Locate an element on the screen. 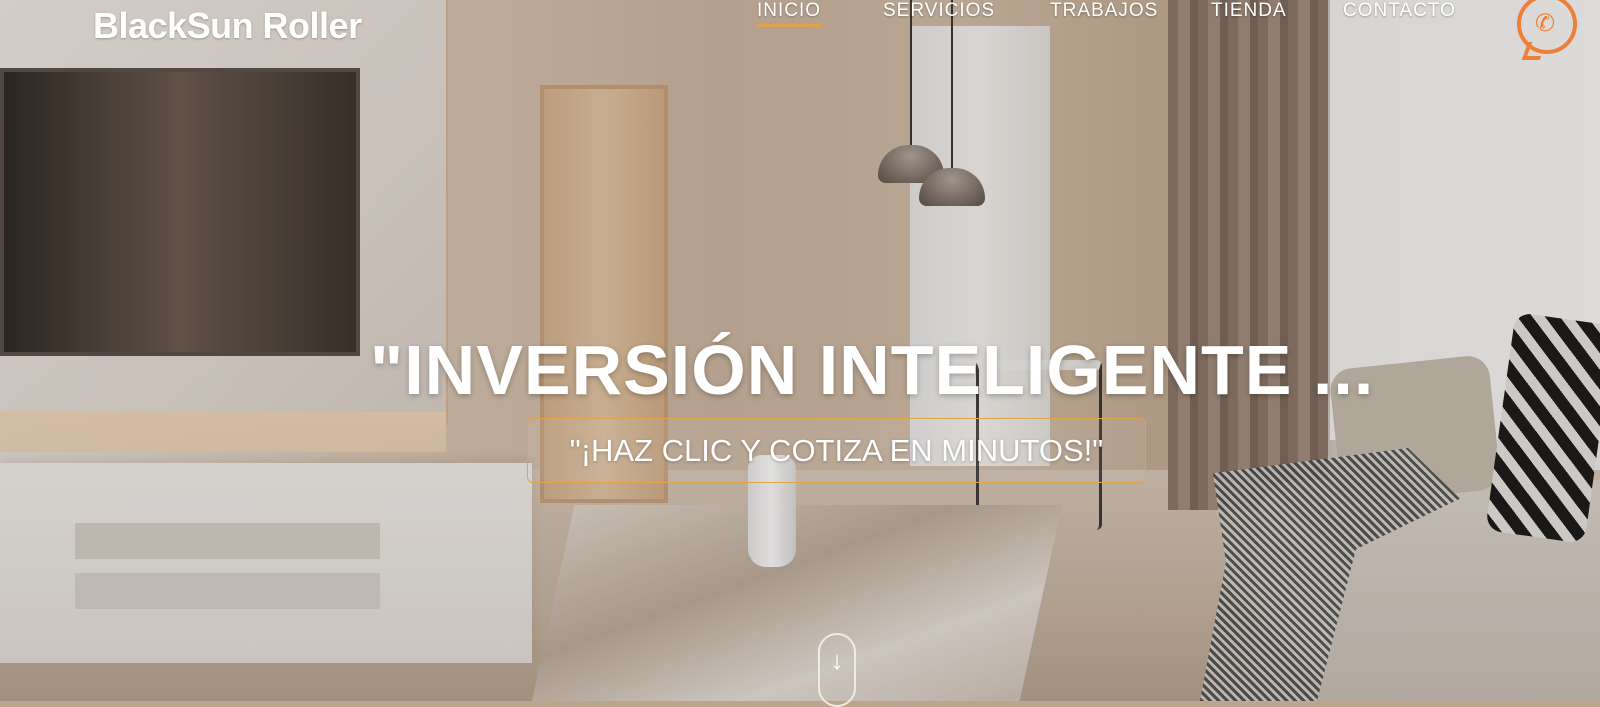  nav-item-tienda: TIENDA is located at coordinates (1249, 11).